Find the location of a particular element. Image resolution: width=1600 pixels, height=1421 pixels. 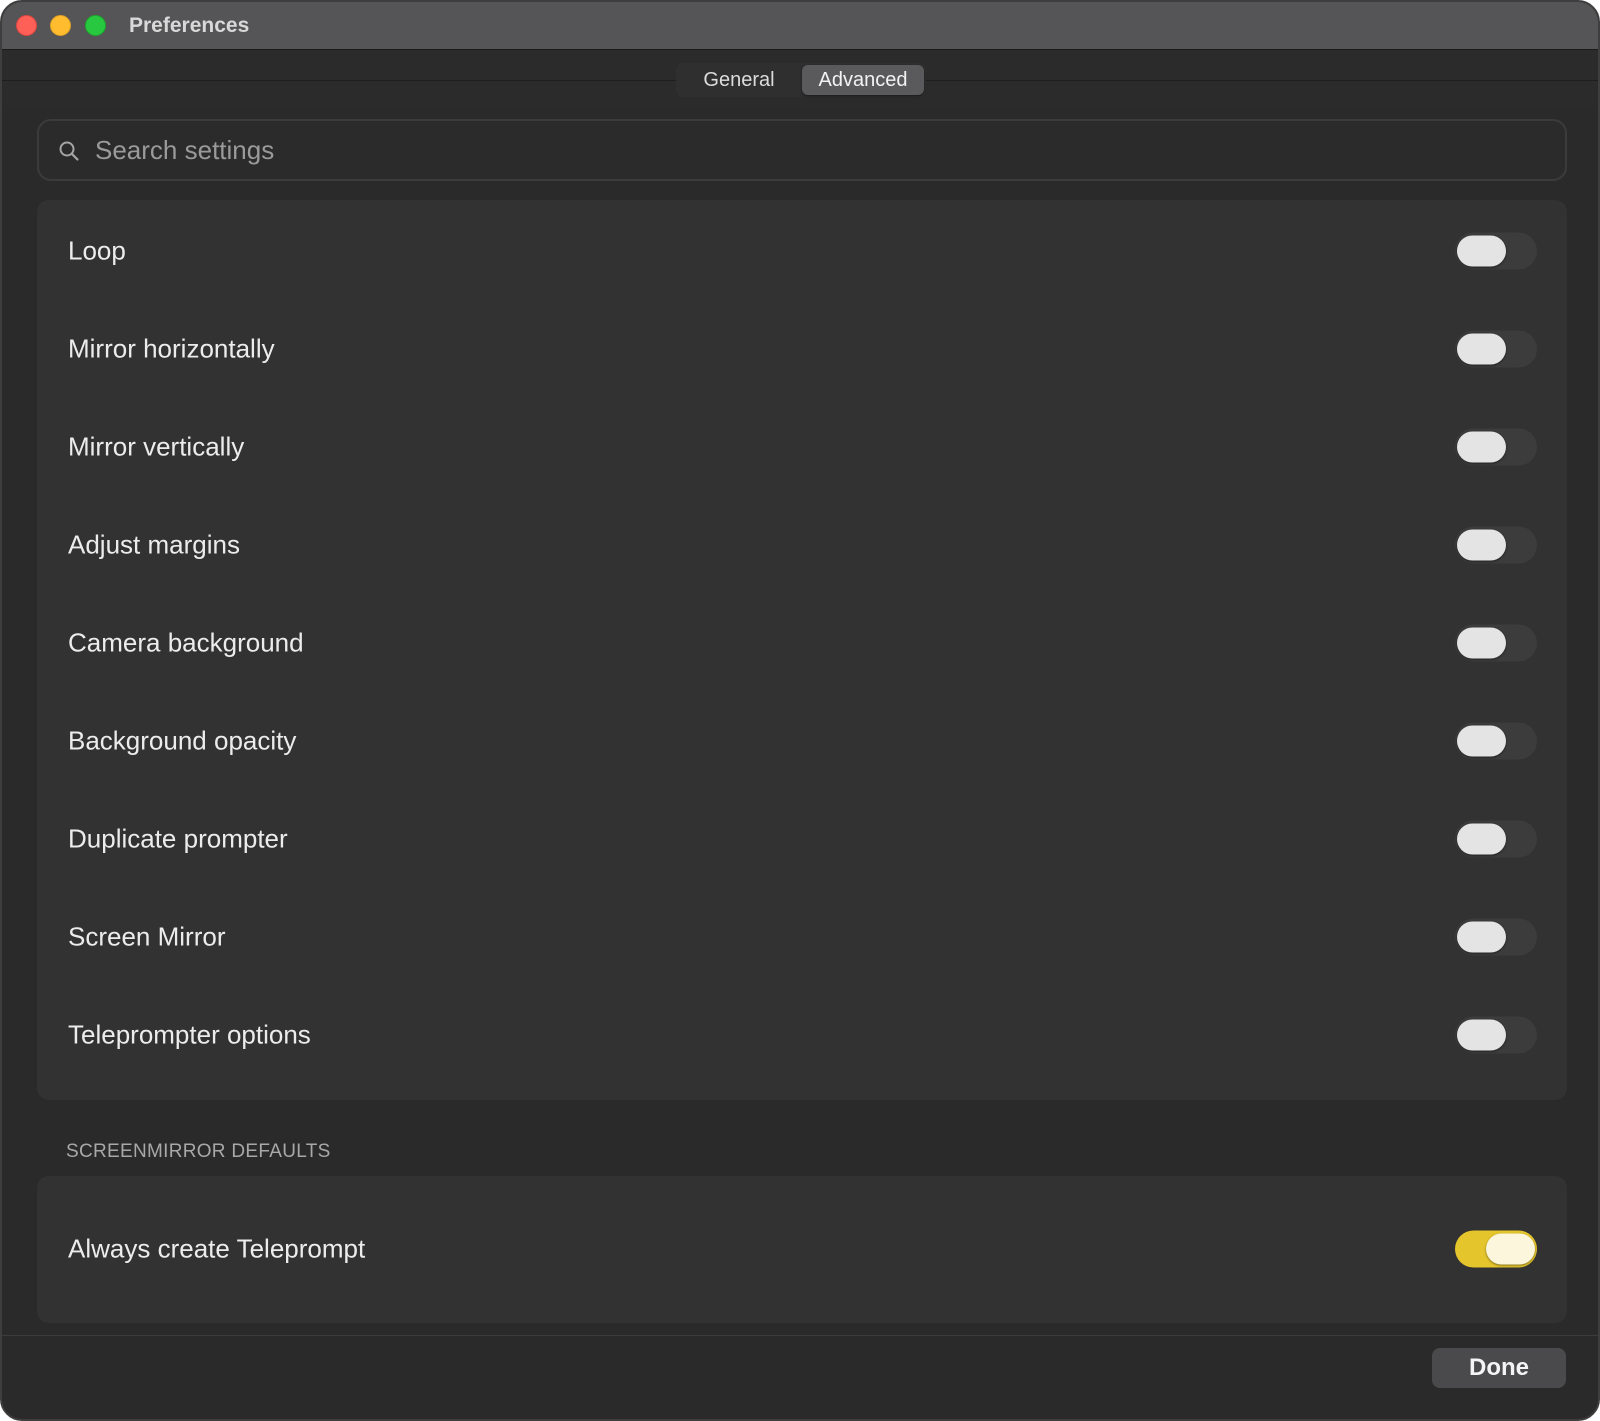

teleprompter-options-toggle is located at coordinates (1496, 1035).